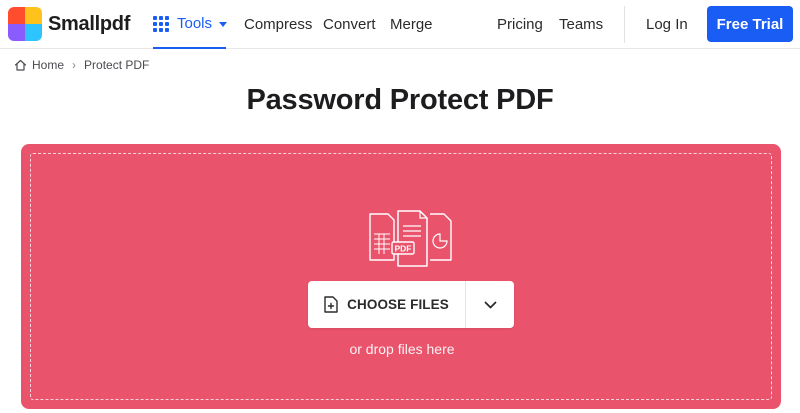  Describe the element at coordinates (81, 65) in the screenshot. I see `breadcrumb: Home › Protect PDF` at that location.